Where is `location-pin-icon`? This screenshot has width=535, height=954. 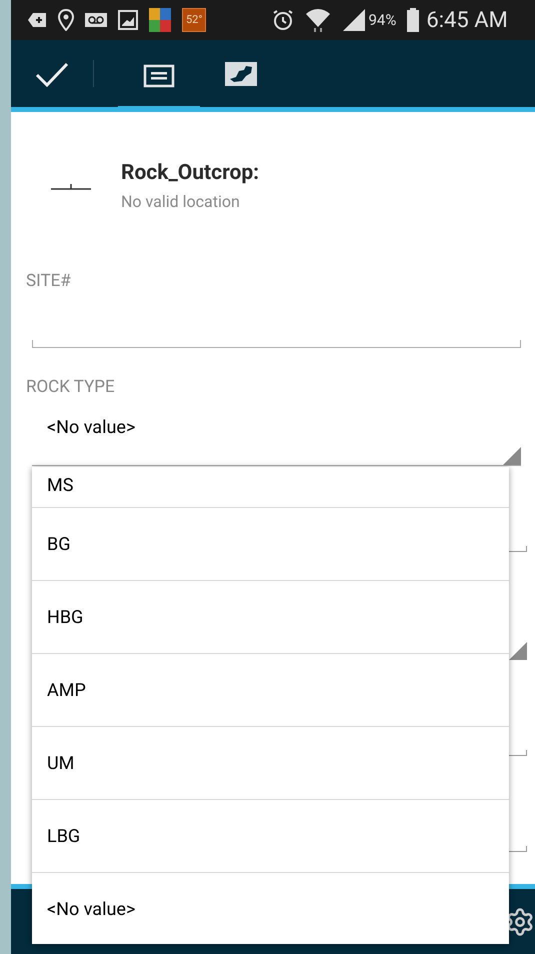 location-pin-icon is located at coordinates (66, 20).